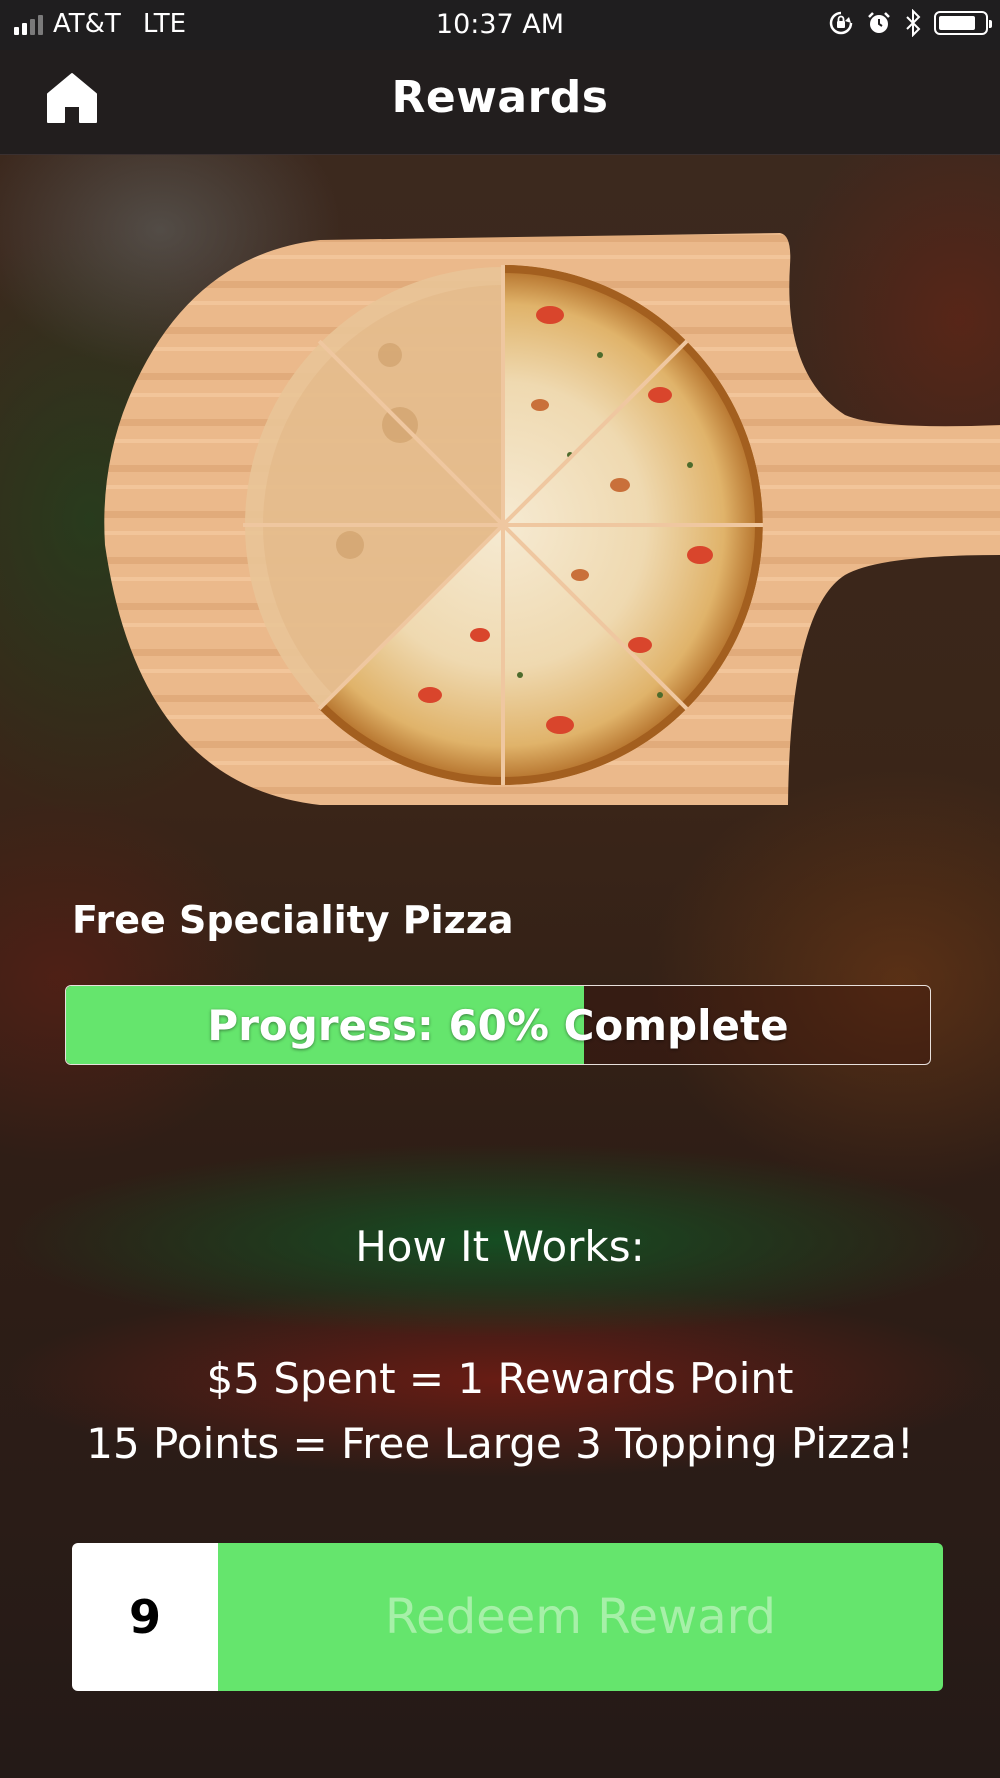  What do you see at coordinates (913, 23) in the screenshot?
I see `bluetooth-icon` at bounding box center [913, 23].